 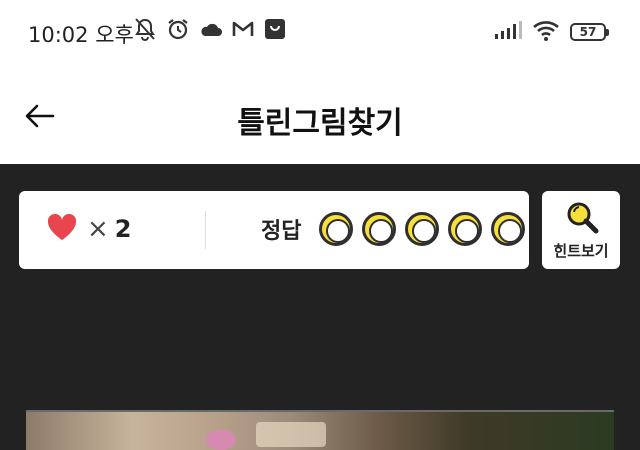 What do you see at coordinates (275, 29) in the screenshot?
I see `shopping-bag-icon` at bounding box center [275, 29].